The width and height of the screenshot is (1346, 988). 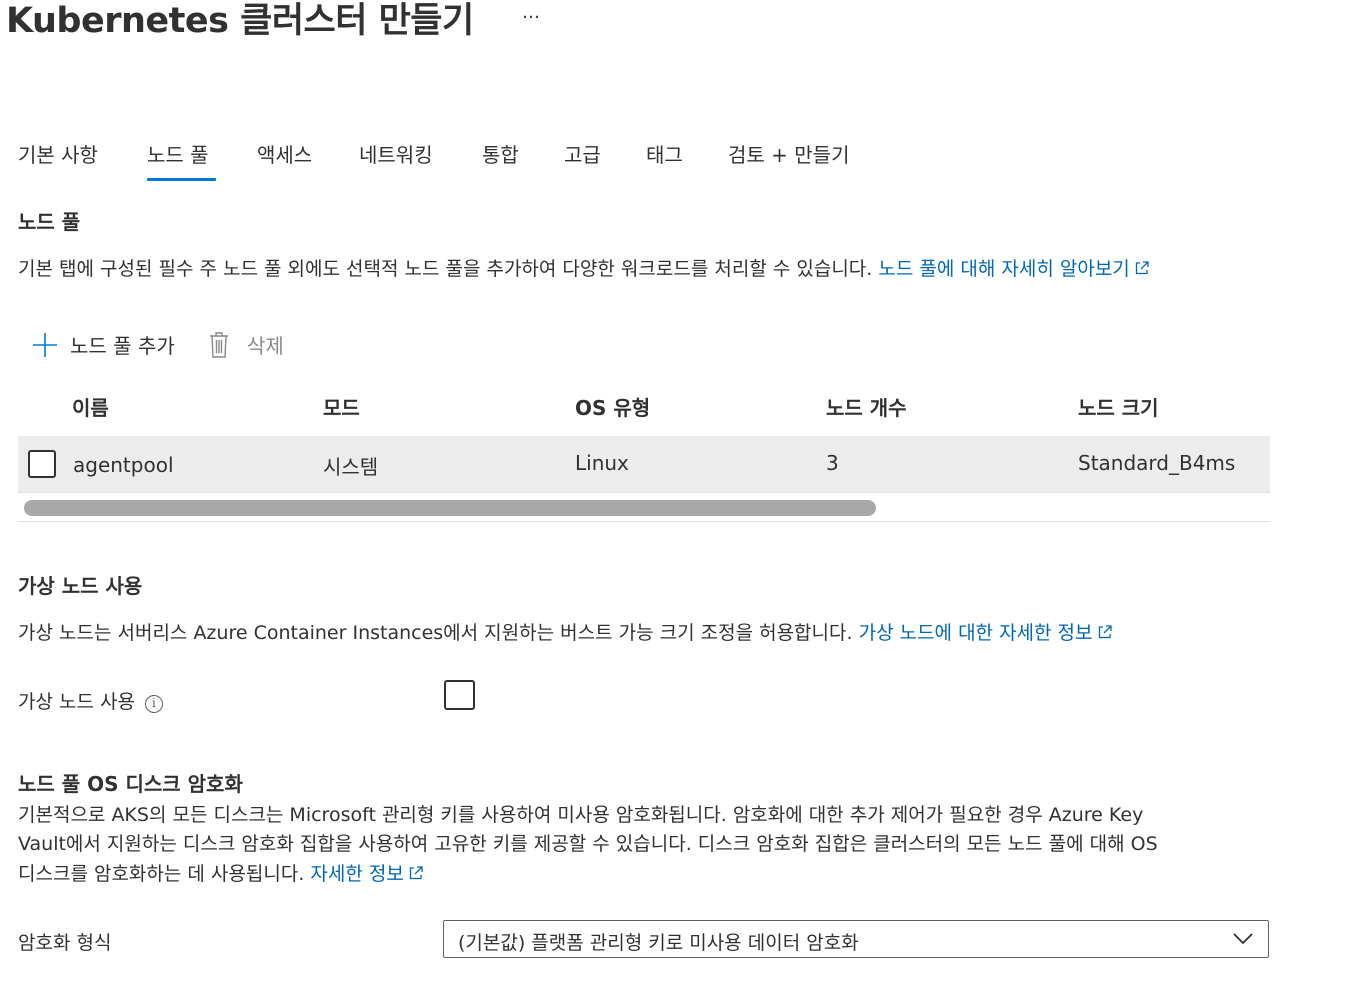 I want to click on virtual-nodes-label-text: 가상 노드 사용, so click(x=76, y=702).